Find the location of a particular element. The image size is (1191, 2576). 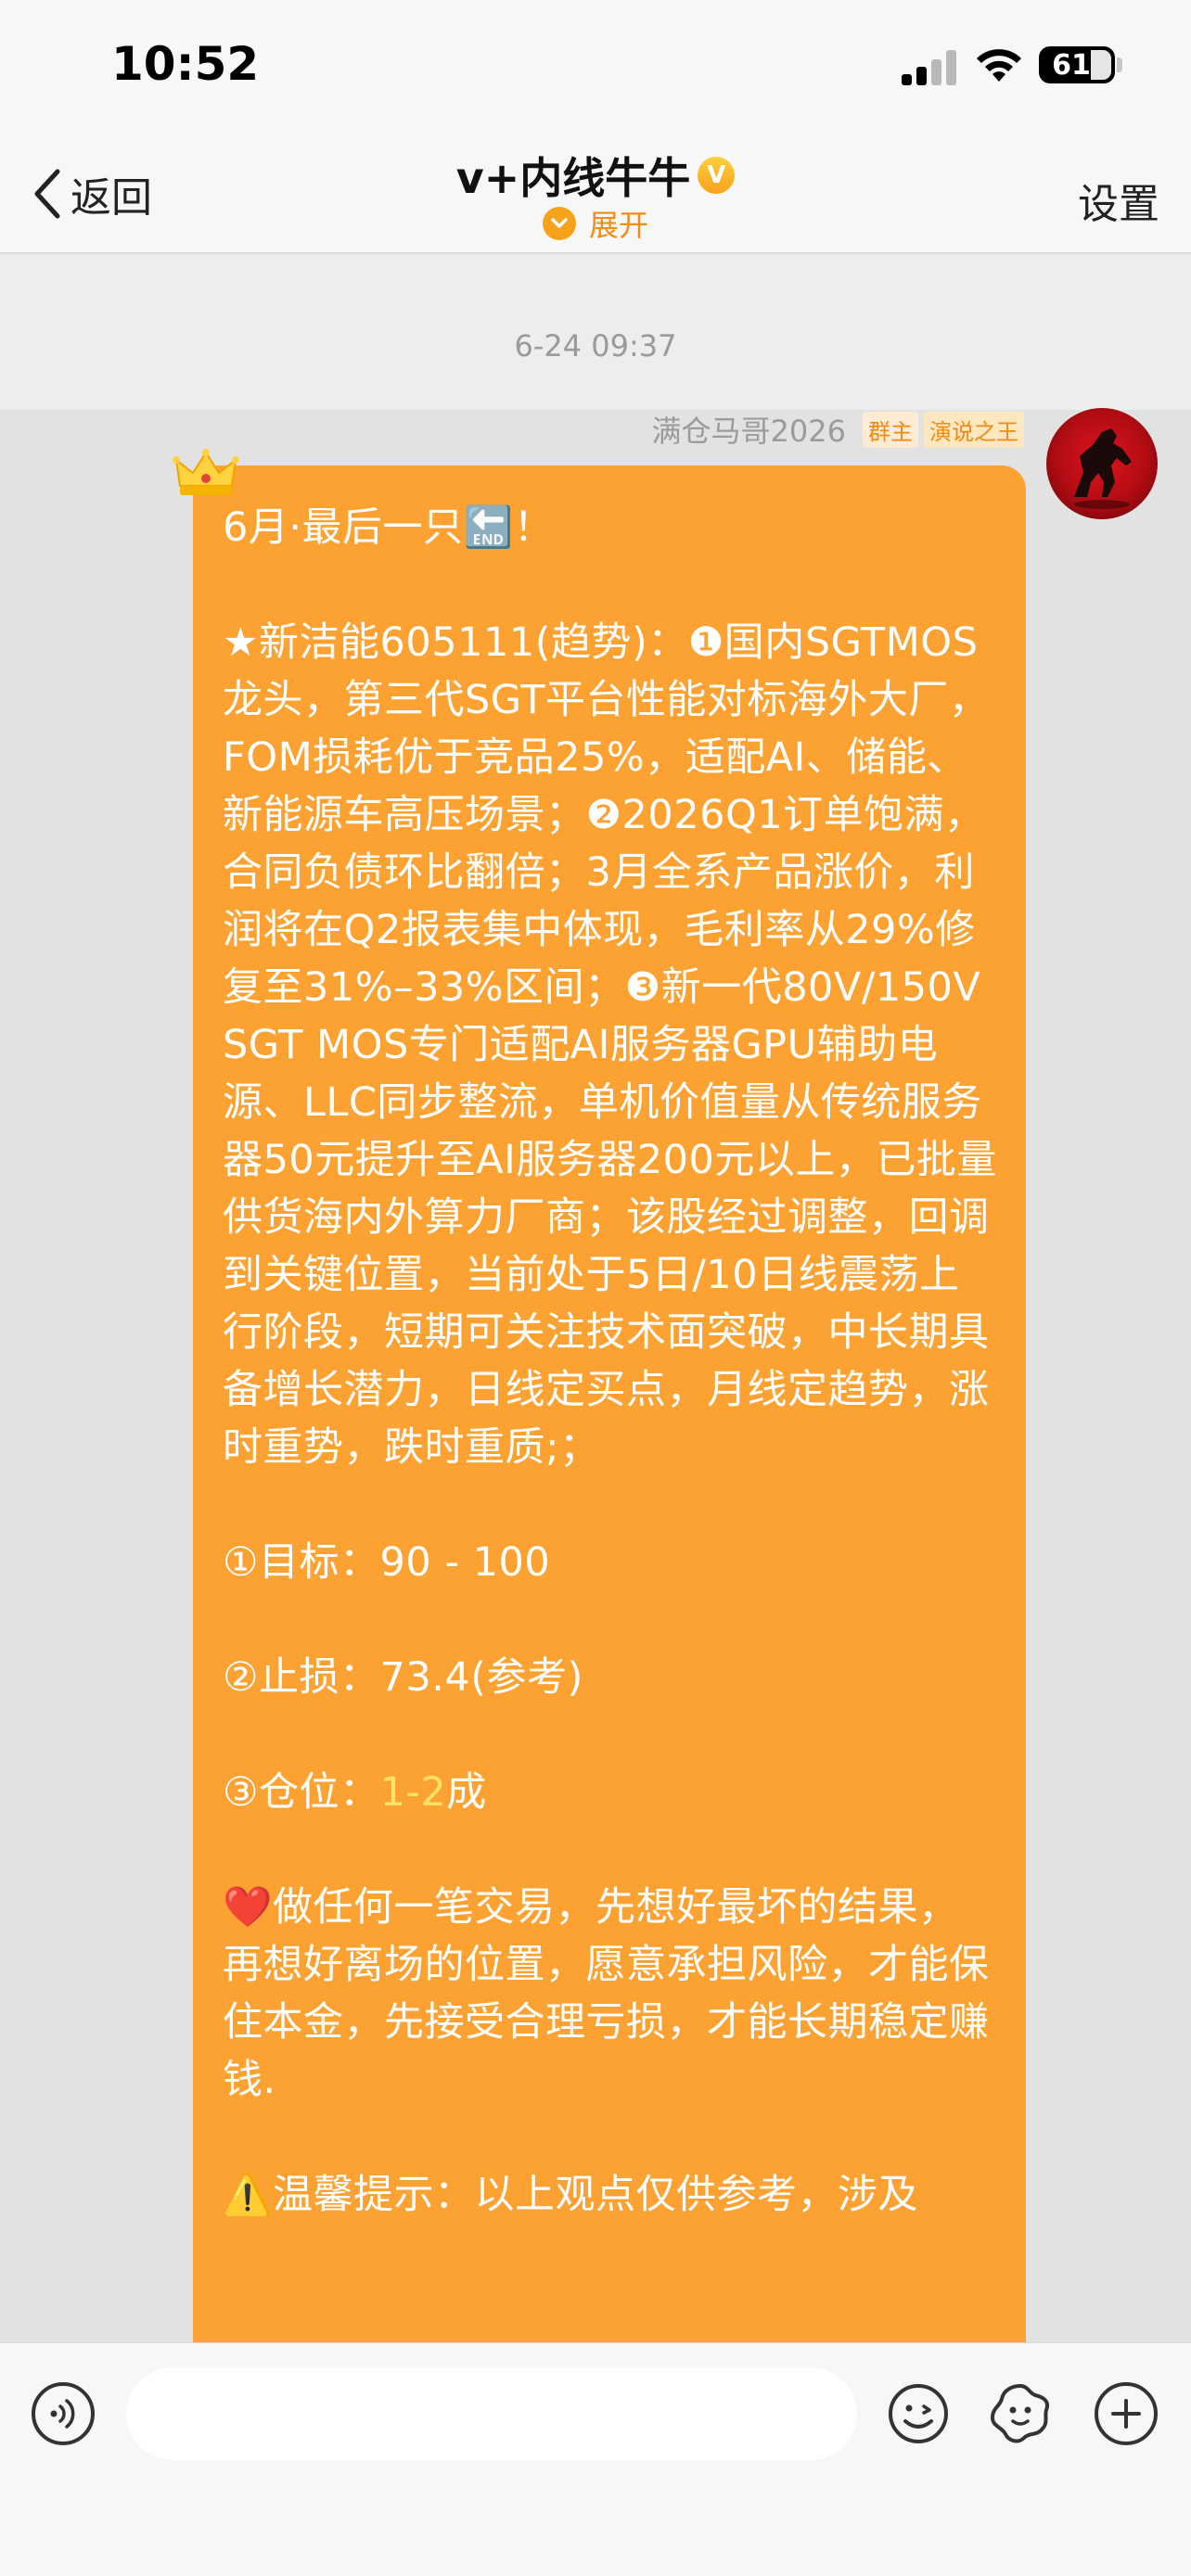

message-target-line: ①目标：90 - 100 is located at coordinates (387, 1562).